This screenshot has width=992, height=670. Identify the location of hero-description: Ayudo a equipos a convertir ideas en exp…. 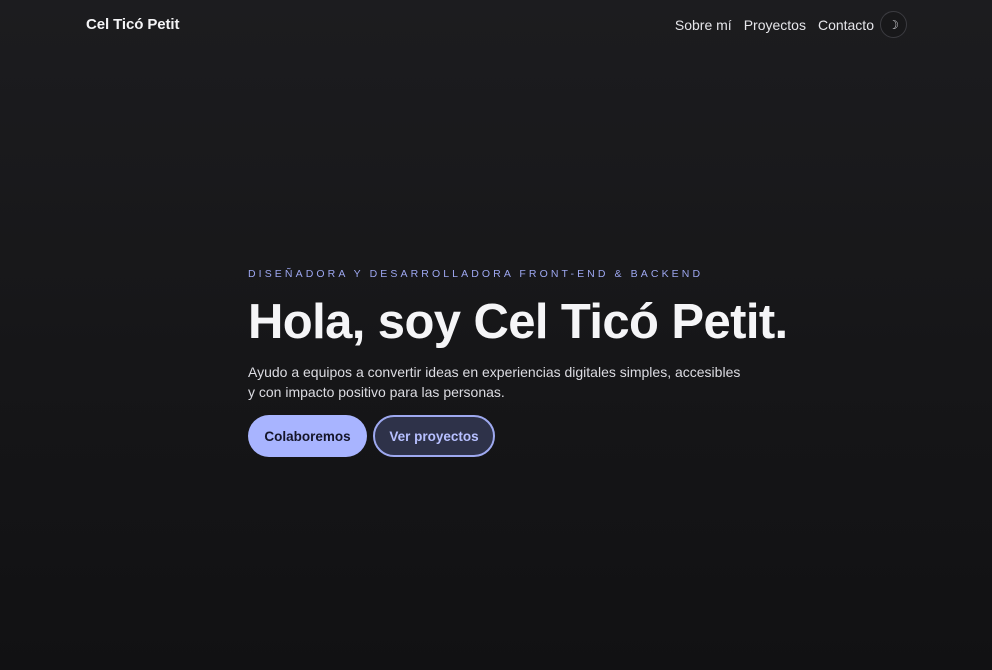
(494, 382).